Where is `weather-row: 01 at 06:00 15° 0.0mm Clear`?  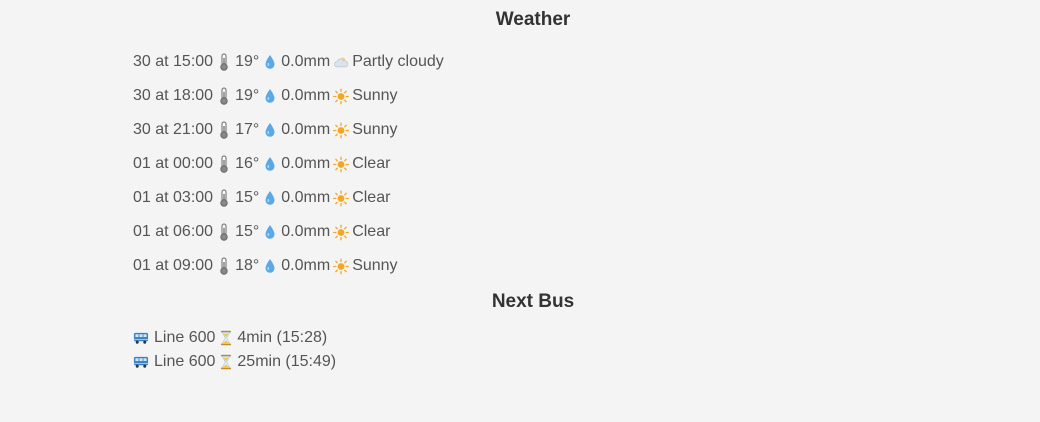 weather-row: 01 at 06:00 15° 0.0mm Clear is located at coordinates (288, 232).